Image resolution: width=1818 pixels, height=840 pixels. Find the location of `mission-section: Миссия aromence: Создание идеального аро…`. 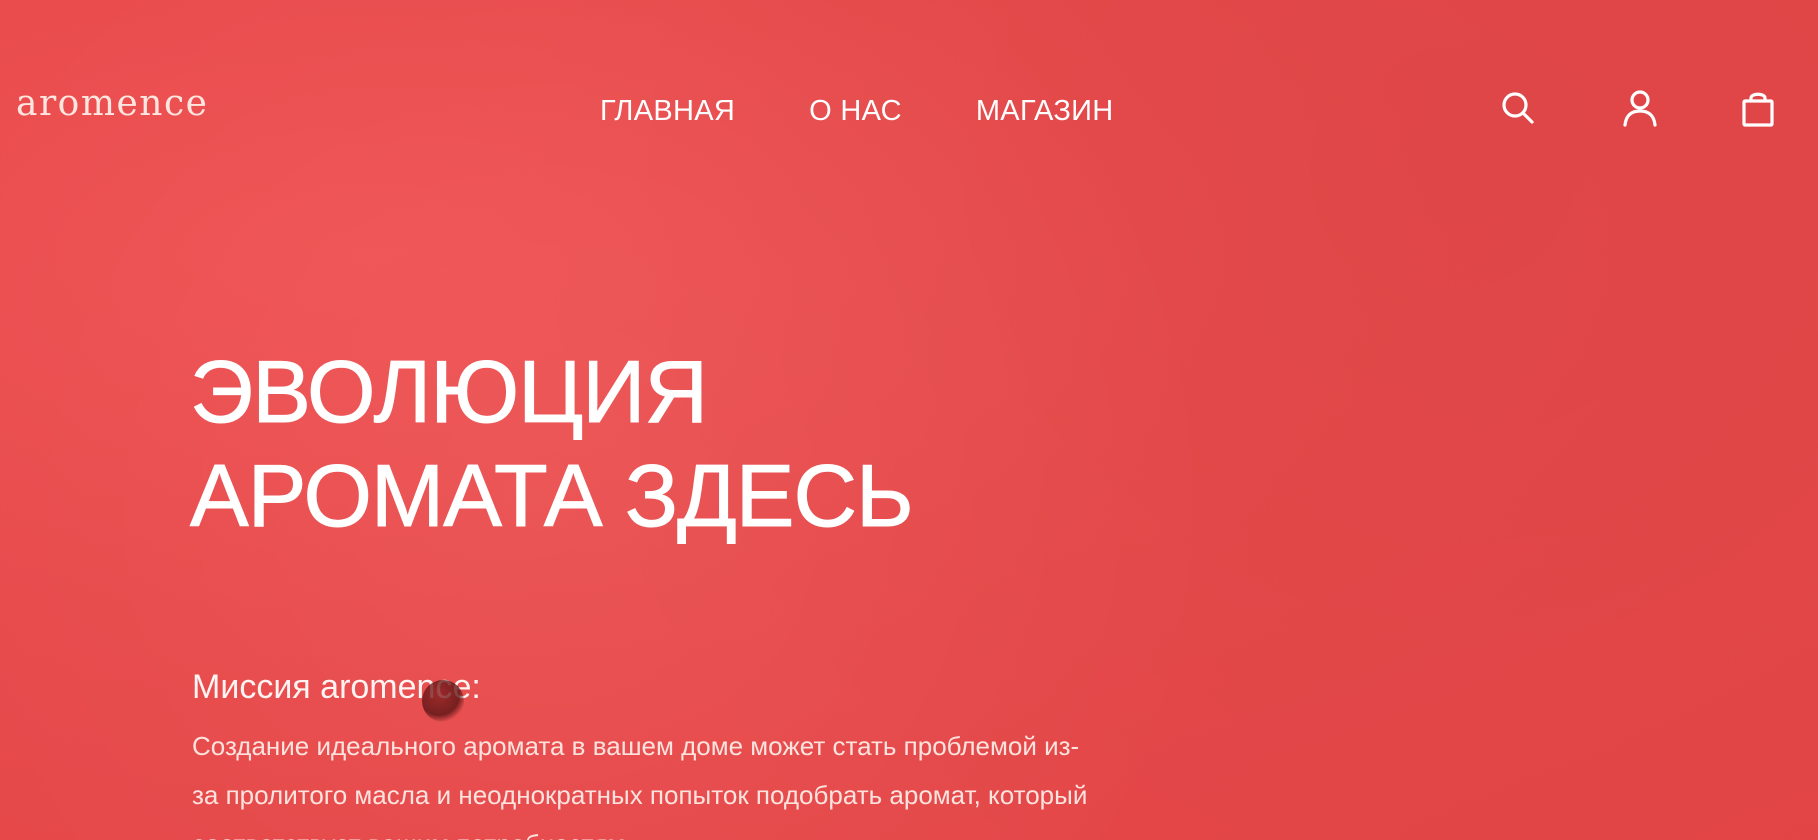

mission-section: Миссия aromence: Создание идеального аро… is located at coordinates (642, 753).